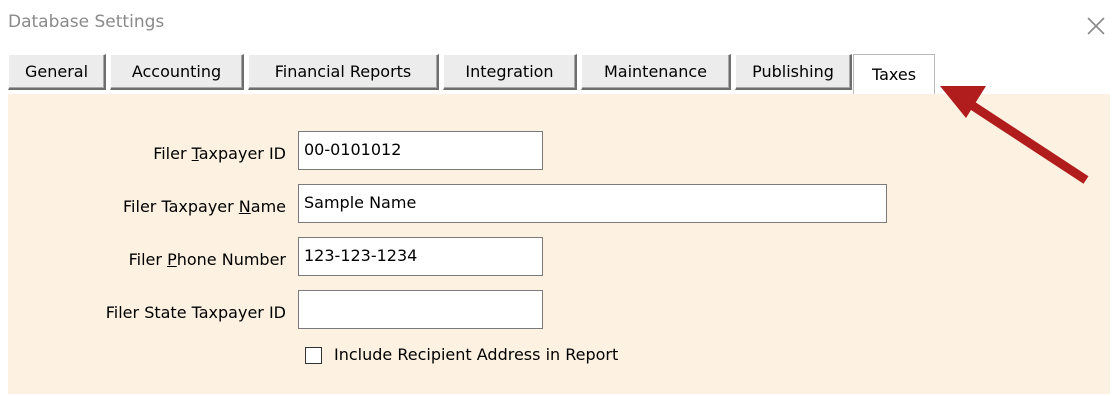  Describe the element at coordinates (420, 309) in the screenshot. I see `state-taxpayer-id-field` at that location.